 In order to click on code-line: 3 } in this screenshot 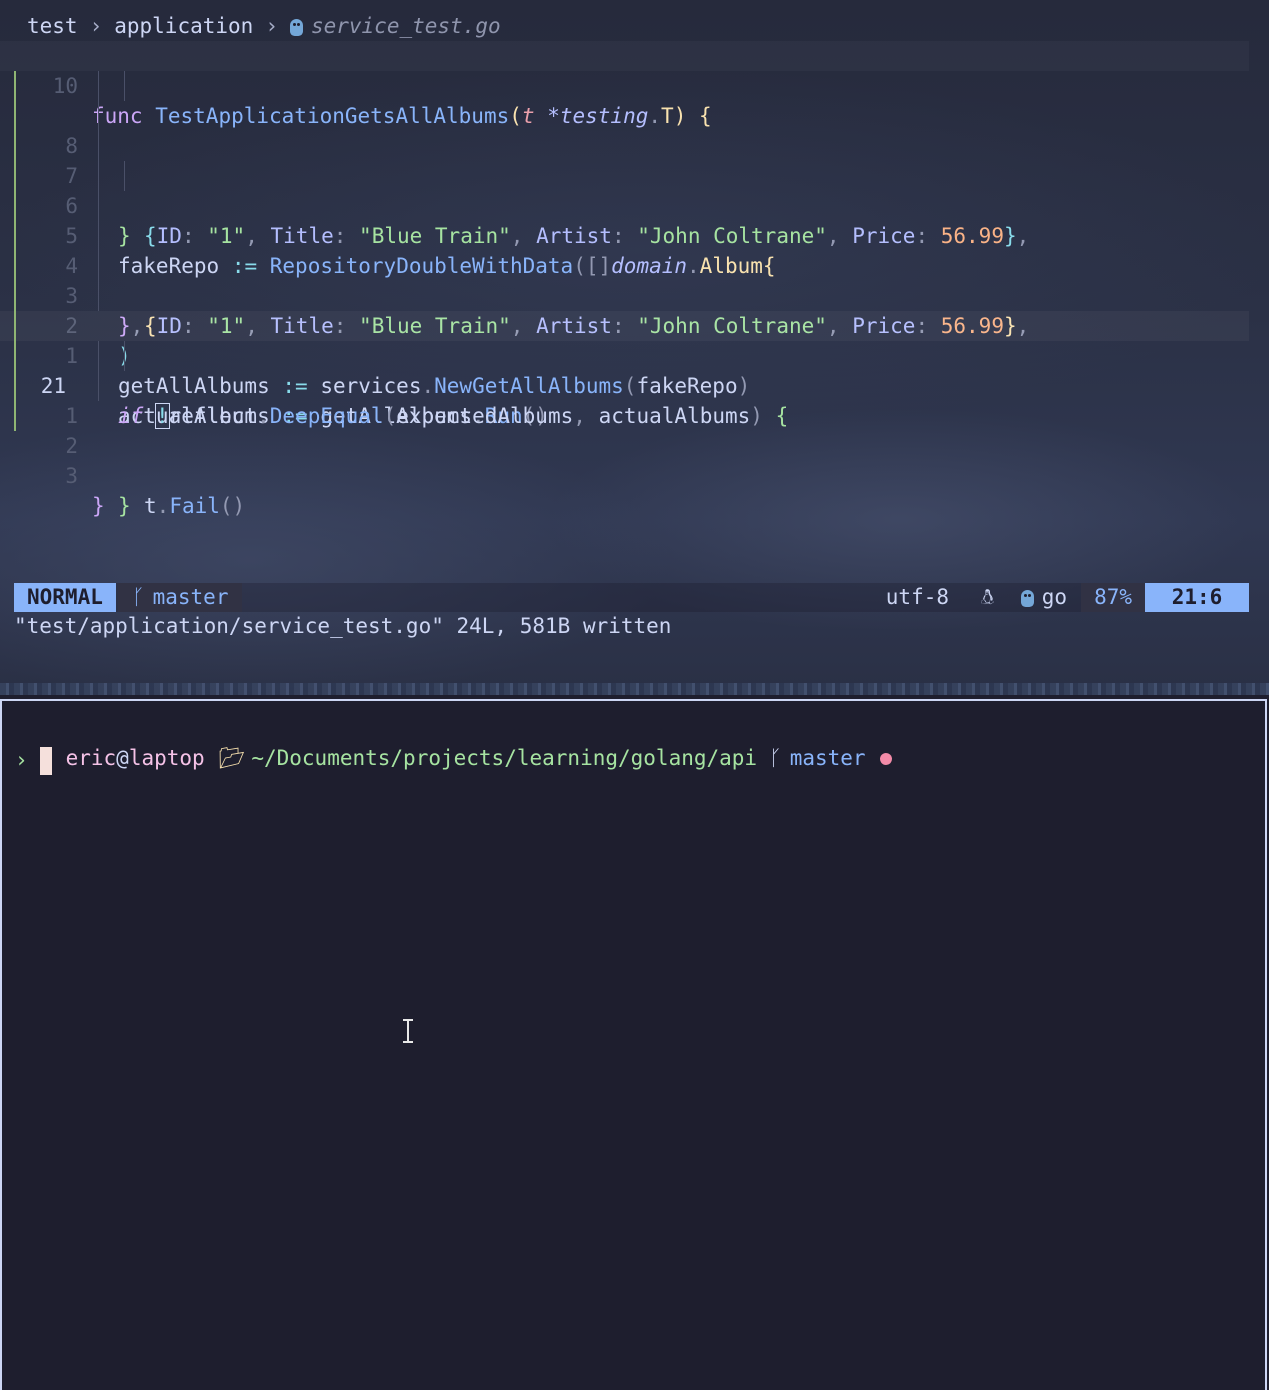, I will do `click(634, 459)`.